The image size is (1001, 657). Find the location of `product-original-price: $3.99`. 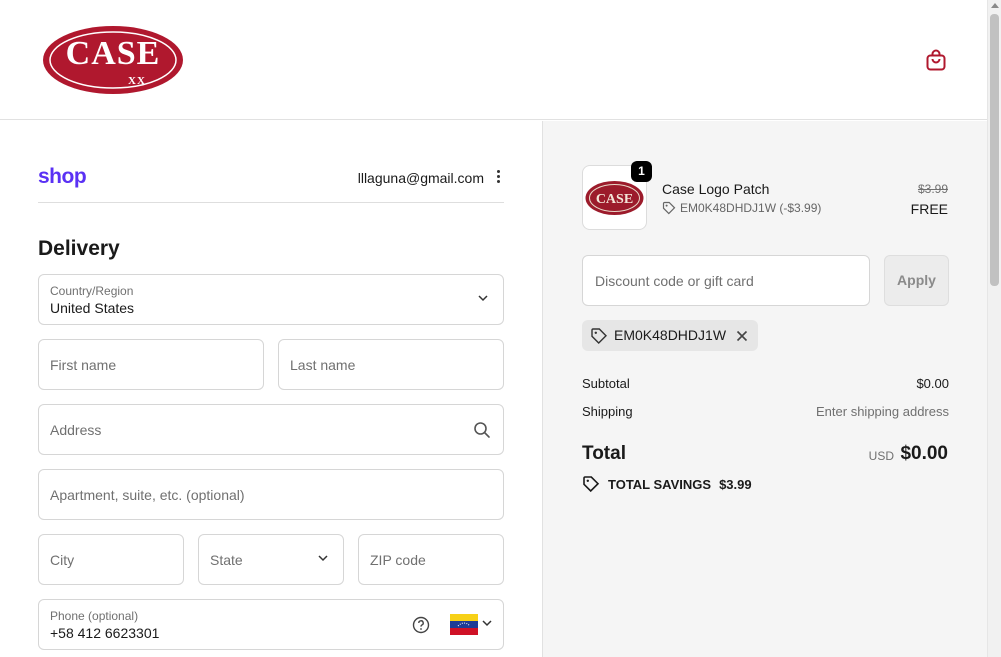

product-original-price: $3.99 is located at coordinates (932, 189).